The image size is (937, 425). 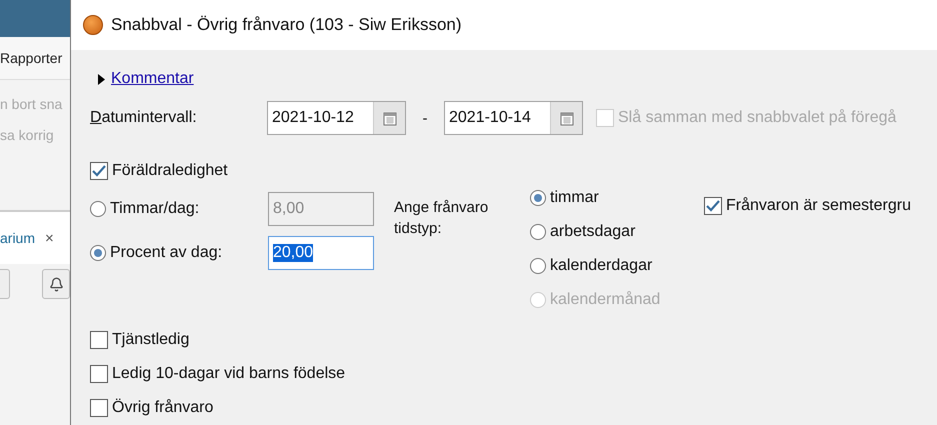 What do you see at coordinates (336, 118) in the screenshot?
I see `date-field: 2021-10-12` at bounding box center [336, 118].